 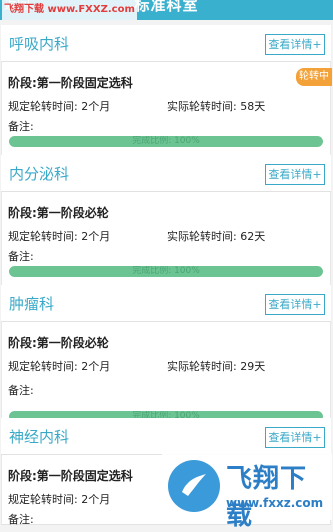 I want to click on card-header: 呼吸内科 查看详情+, so click(x=166, y=43).